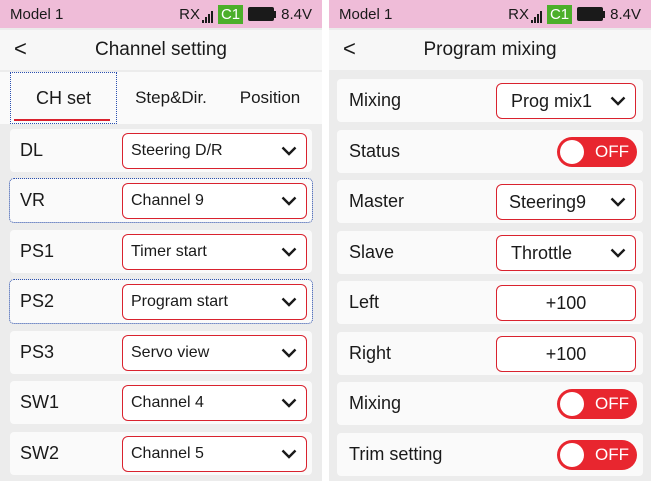 The height and width of the screenshot is (481, 651). I want to click on selected-value: Channel 9, so click(167, 200).